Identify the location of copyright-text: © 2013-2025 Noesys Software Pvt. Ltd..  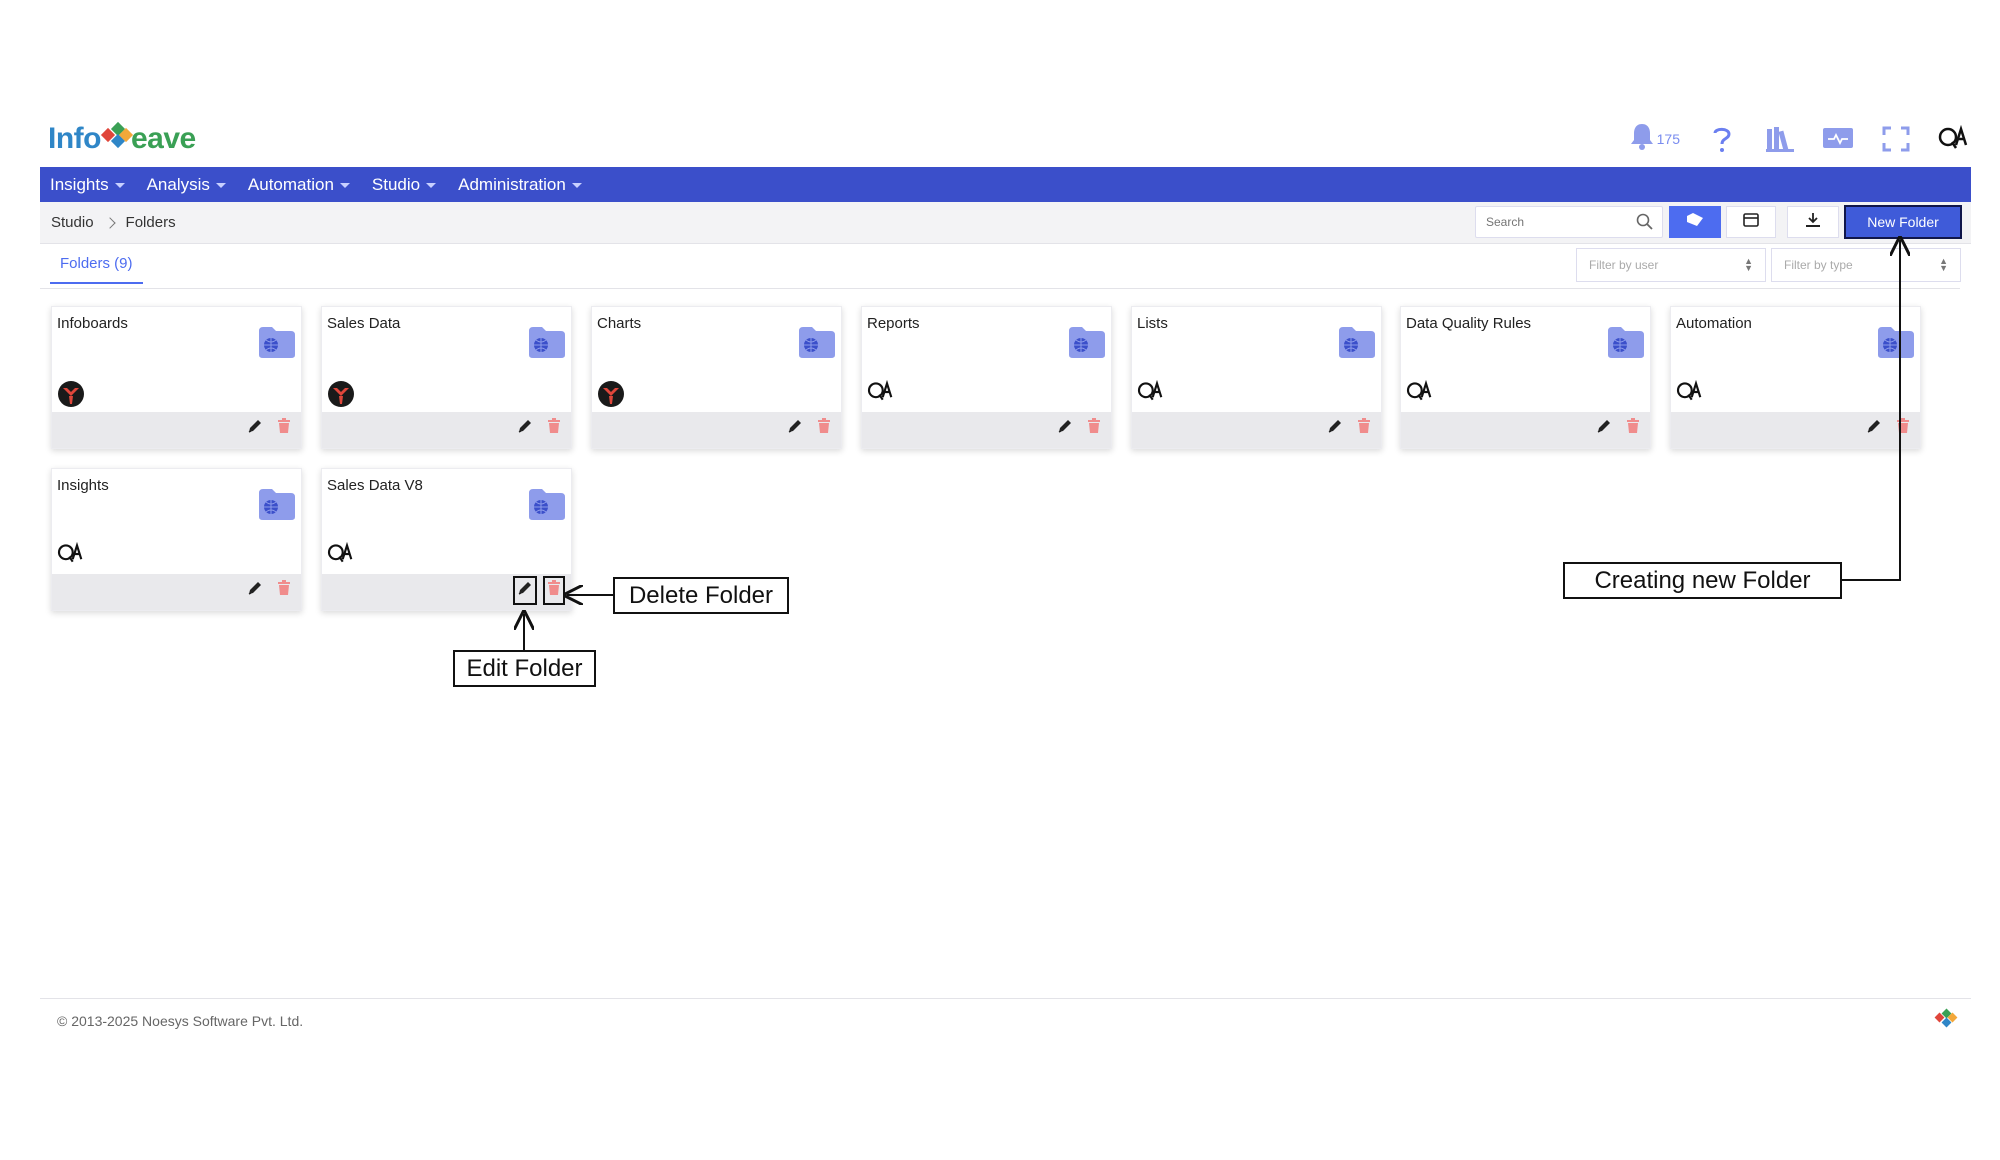
(180, 1021).